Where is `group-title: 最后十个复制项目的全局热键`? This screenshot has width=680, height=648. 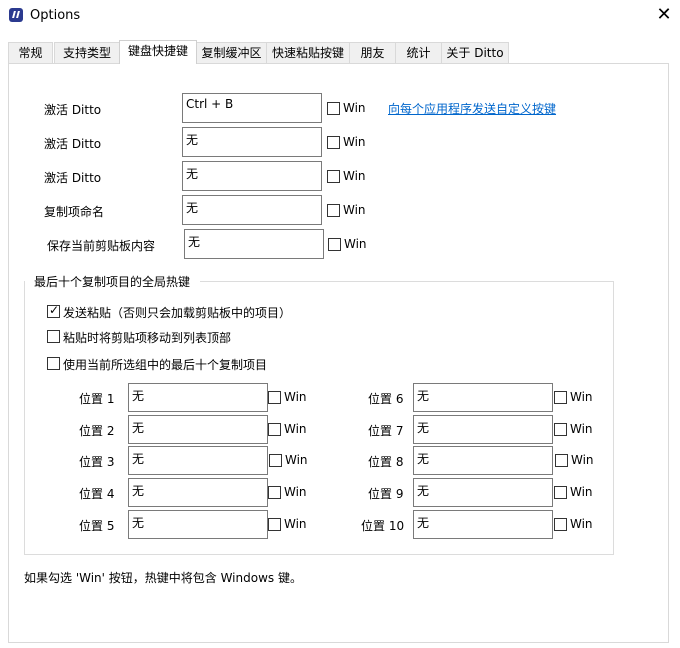 group-title: 最后十个复制项目的全局热键 is located at coordinates (112, 281).